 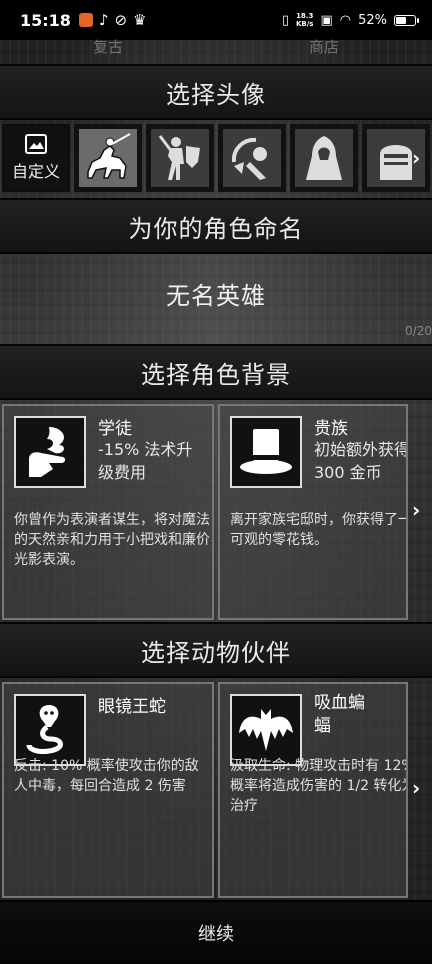 I want to click on continue-button: 继续, so click(x=216, y=932).